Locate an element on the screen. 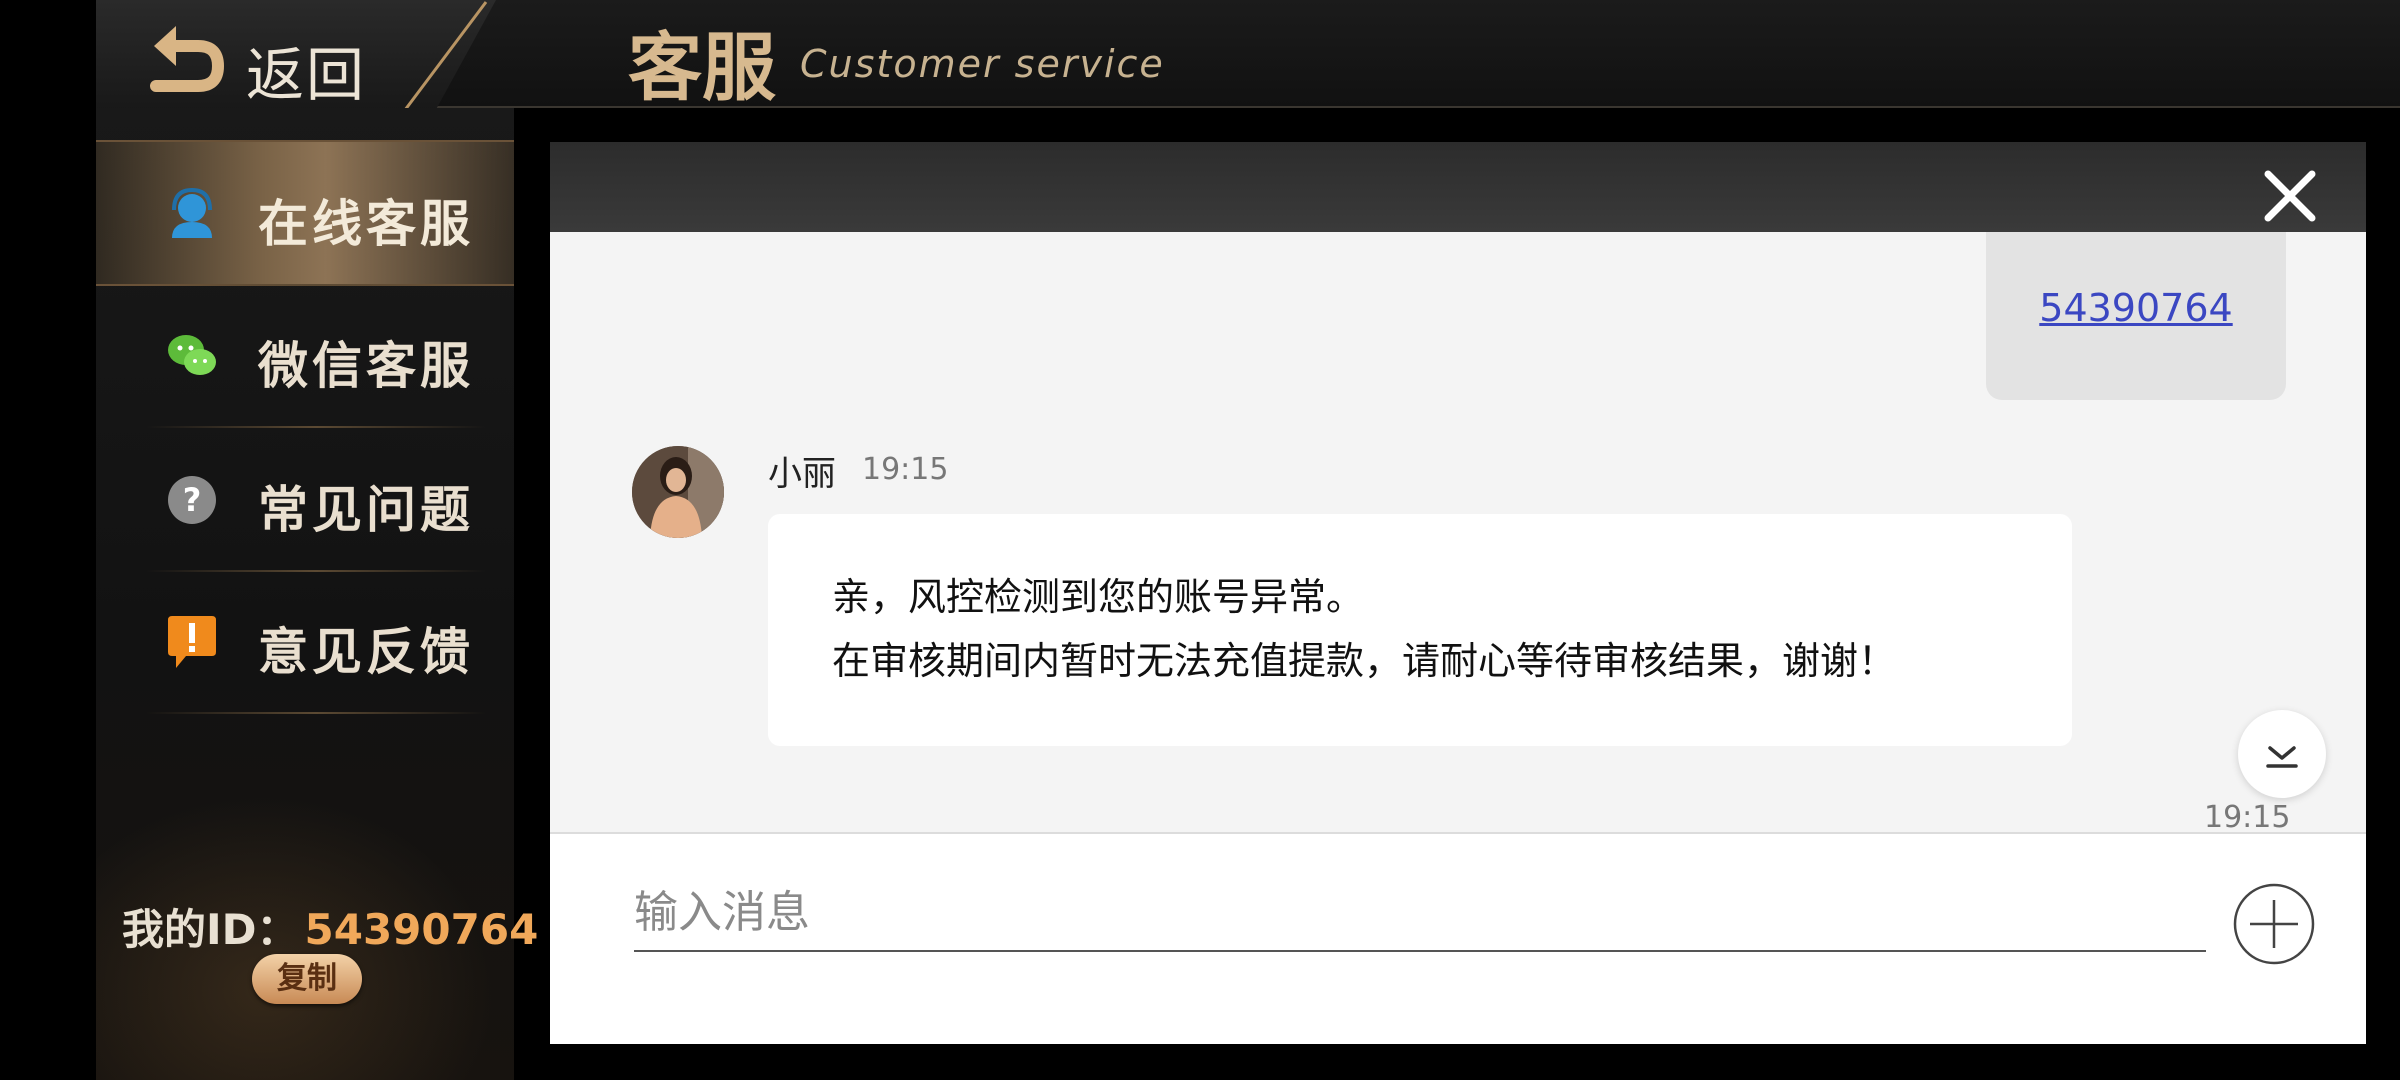 The image size is (2400, 1080). sidebar-item-faq: ? 常见问题 is located at coordinates (305, 499).